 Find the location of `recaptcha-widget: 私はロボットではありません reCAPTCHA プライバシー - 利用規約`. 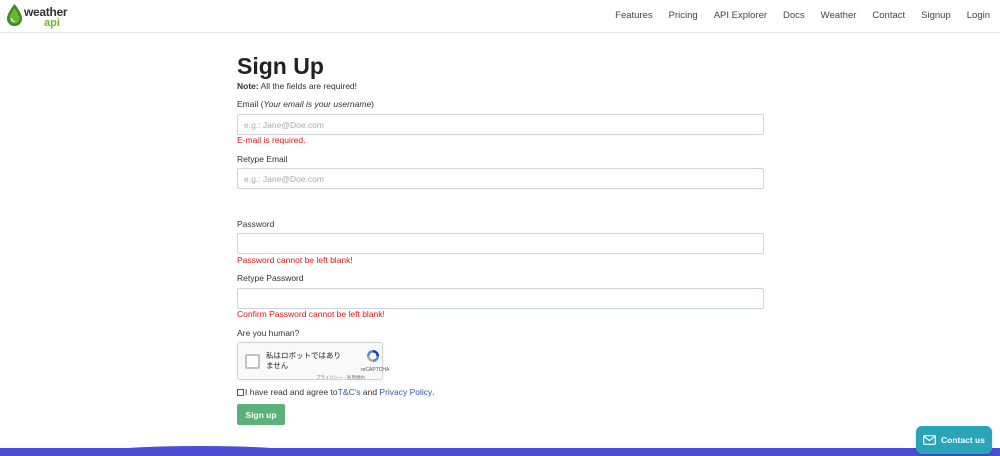

recaptcha-widget: 私はロボットではありません reCAPTCHA プライバシー - 利用規約 is located at coordinates (313, 361).